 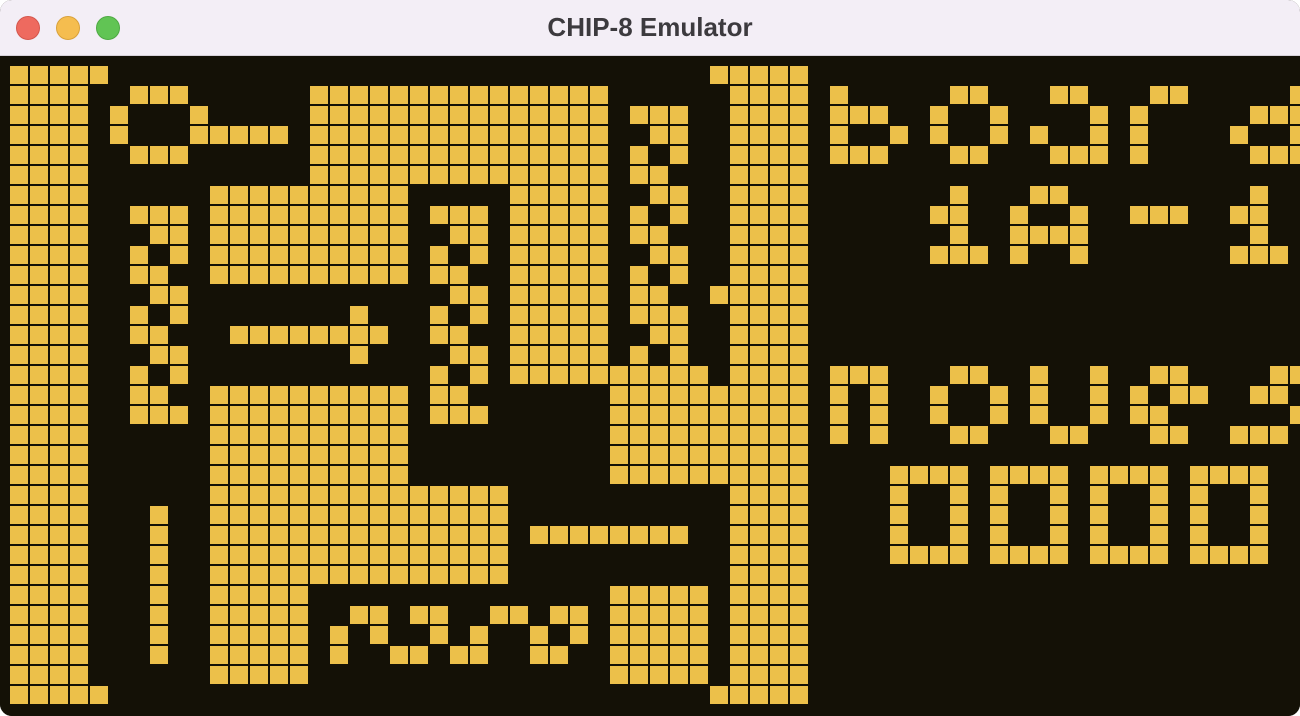 I want to click on moves-counter, so click(x=1079, y=515).